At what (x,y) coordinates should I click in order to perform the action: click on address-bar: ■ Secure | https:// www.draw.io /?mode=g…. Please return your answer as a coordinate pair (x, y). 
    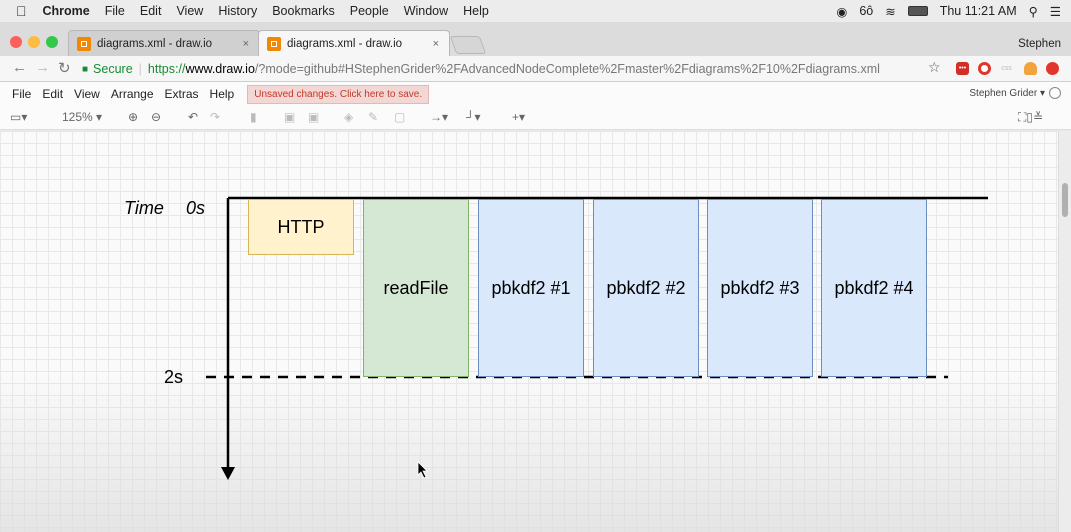
    Looking at the image, I should click on (502, 69).